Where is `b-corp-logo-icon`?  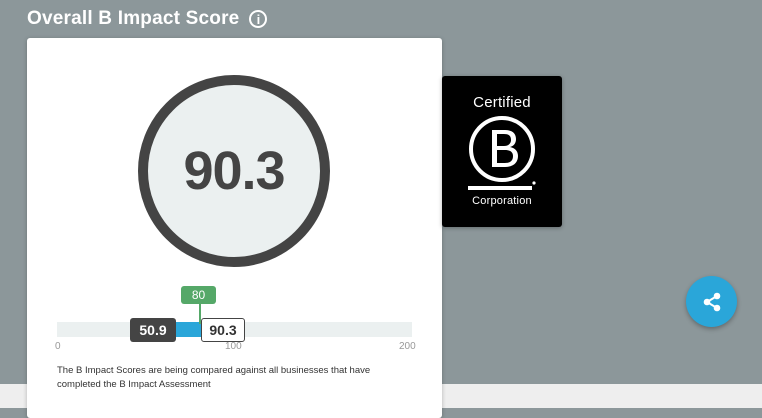
b-corp-logo-icon is located at coordinates (502, 153).